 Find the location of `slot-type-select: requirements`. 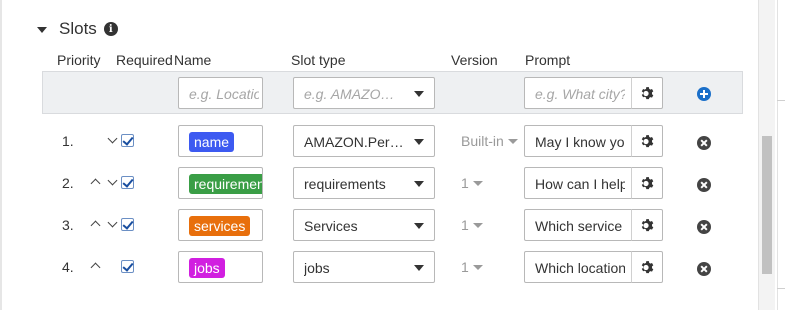

slot-type-select: requirements is located at coordinates (364, 183).